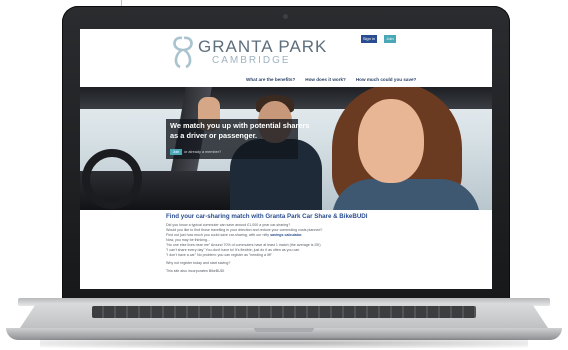 Image resolution: width=568 pixels, height=350 pixels. I want to click on granta-park-logo: GRANTA PARK CAMBRIDGE, so click(247, 52).